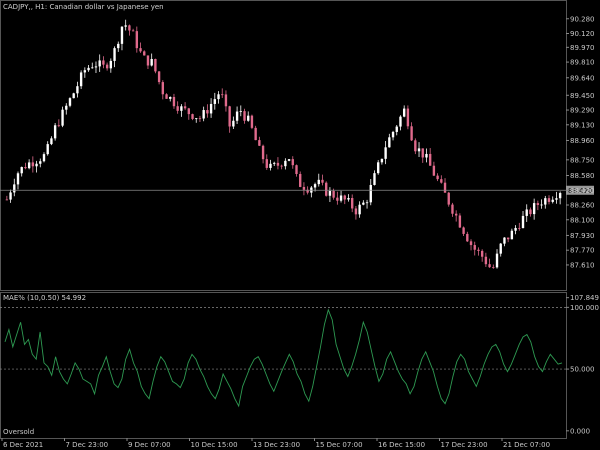  What do you see at coordinates (582, 364) in the screenshot?
I see `indicator-axis: 107.849 100.000 50.000 0.000` at bounding box center [582, 364].